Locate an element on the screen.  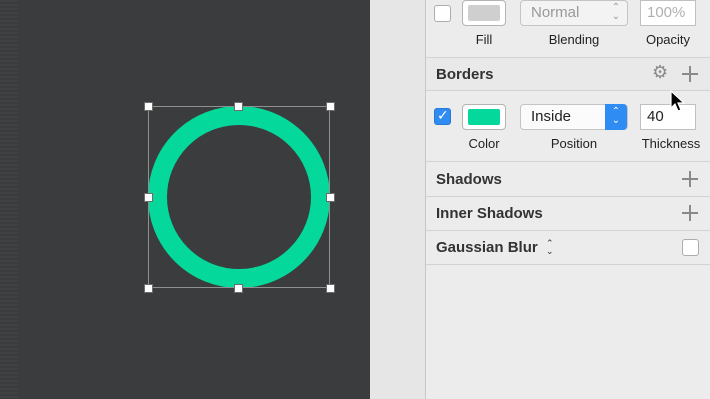
border-thickness-field: 40 is located at coordinates (668, 117).